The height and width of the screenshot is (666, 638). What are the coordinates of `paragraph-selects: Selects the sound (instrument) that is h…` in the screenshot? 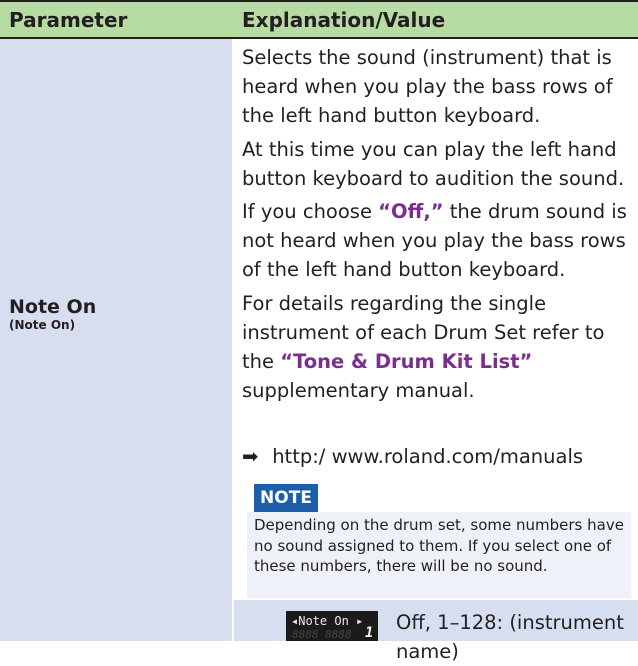 It's located at (427, 86).